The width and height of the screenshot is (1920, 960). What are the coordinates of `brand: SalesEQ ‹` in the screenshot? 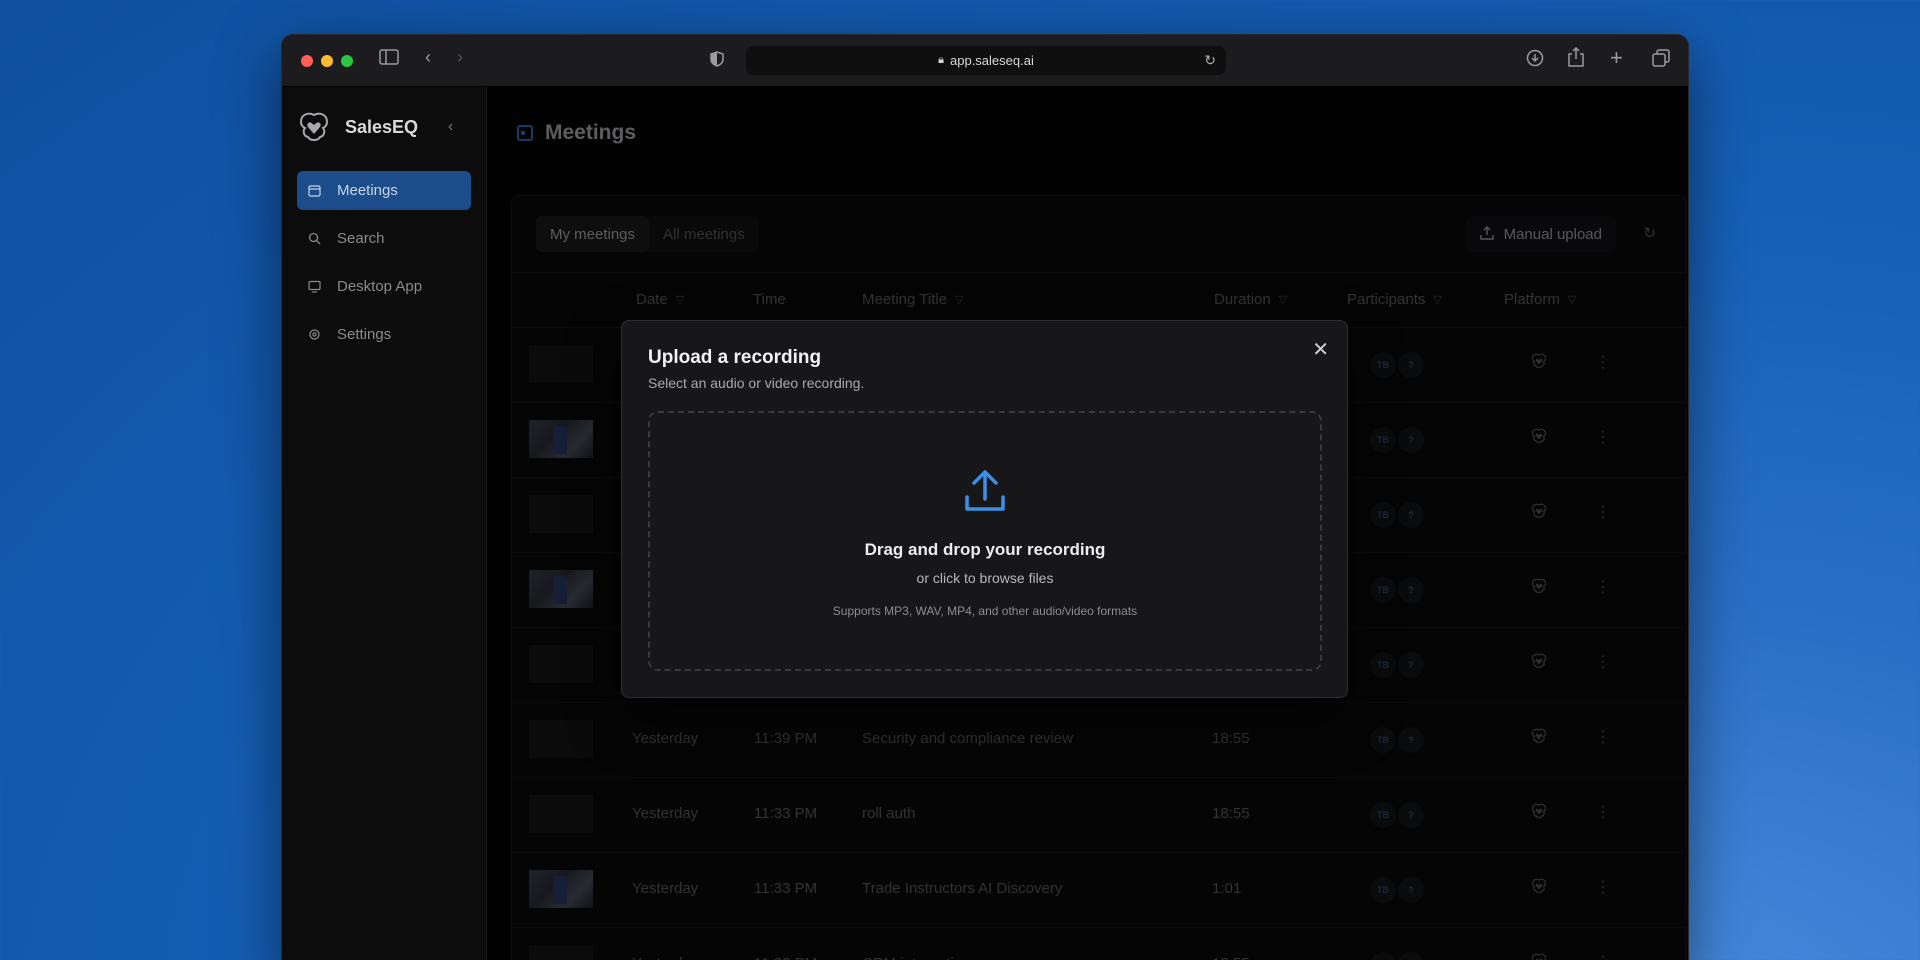 It's located at (384, 117).